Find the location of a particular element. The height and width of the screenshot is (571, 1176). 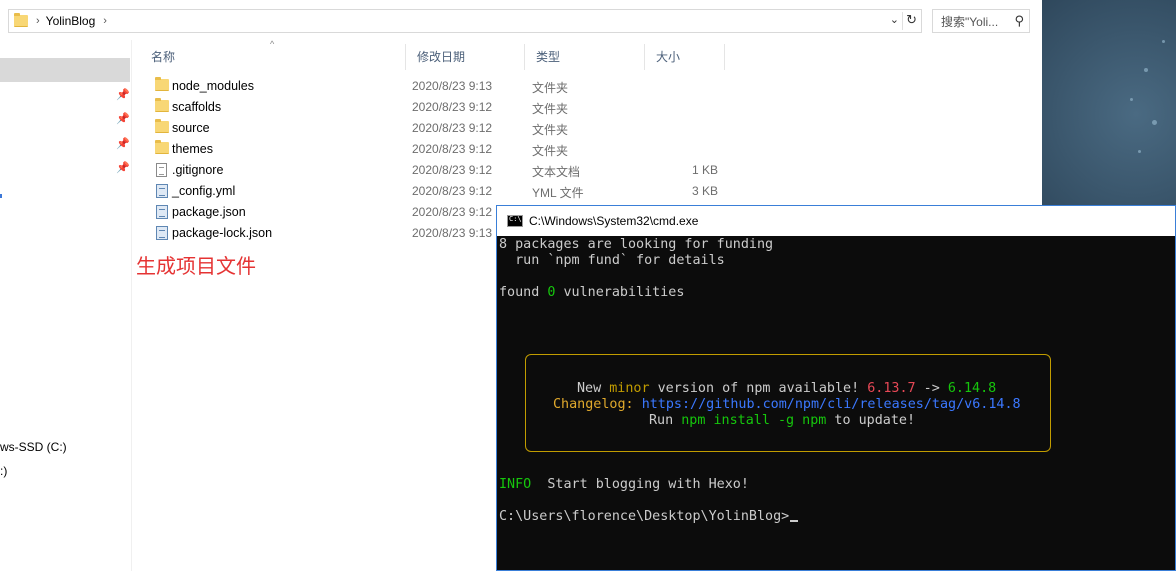

file-type: YML 文件 is located at coordinates (558, 193).